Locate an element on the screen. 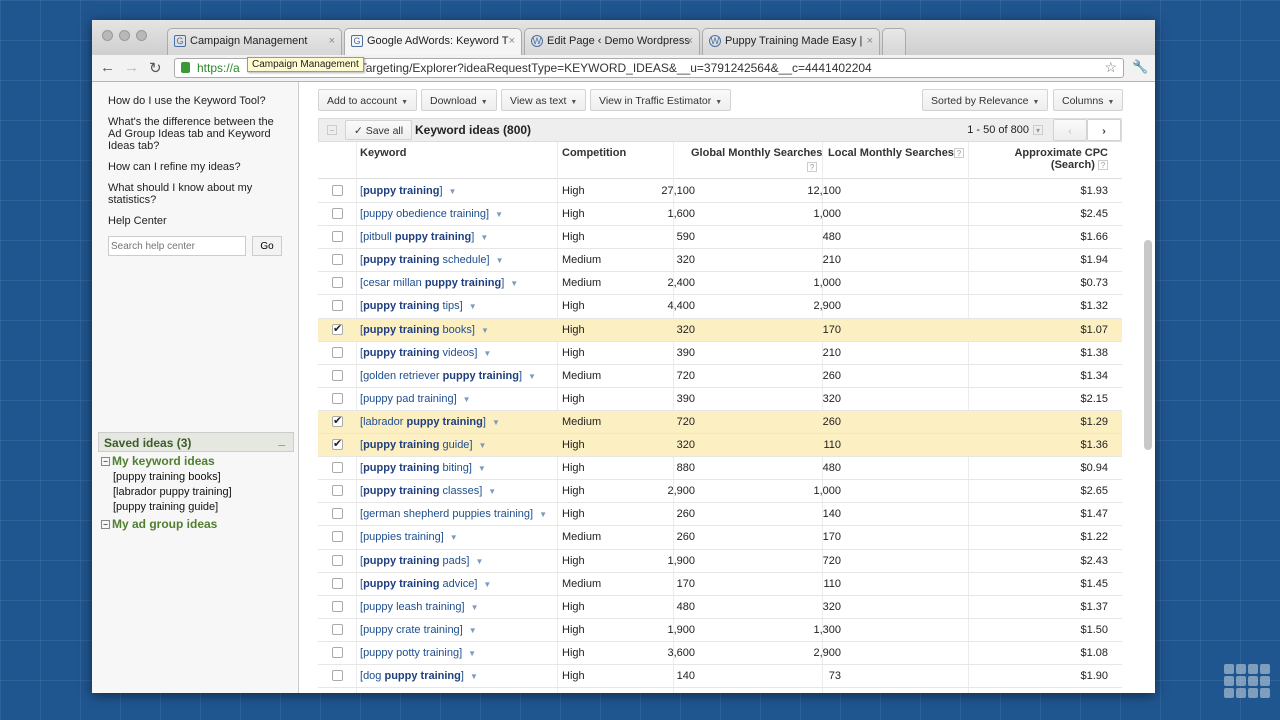 Image resolution: width=1280 pixels, height=720 pixels. keyword-link: [puppy training] ▼ is located at coordinates (408, 191).